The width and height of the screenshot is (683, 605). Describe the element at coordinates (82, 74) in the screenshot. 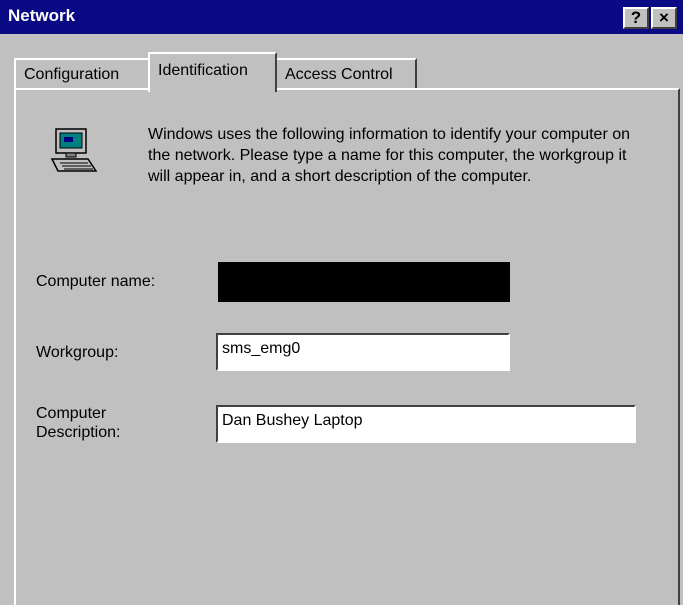

I see `tab-configuration: Configuration` at that location.